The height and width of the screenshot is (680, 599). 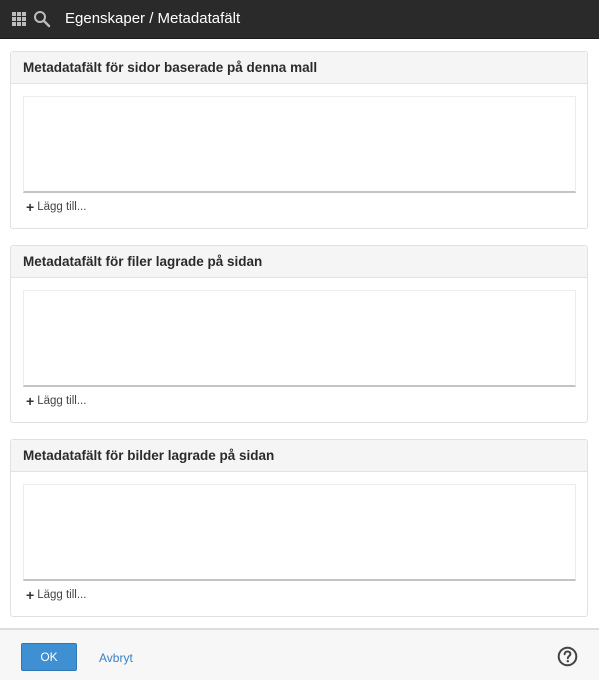 I want to click on top-bar: Egenskaper / Metadatafält, so click(x=299, y=19).